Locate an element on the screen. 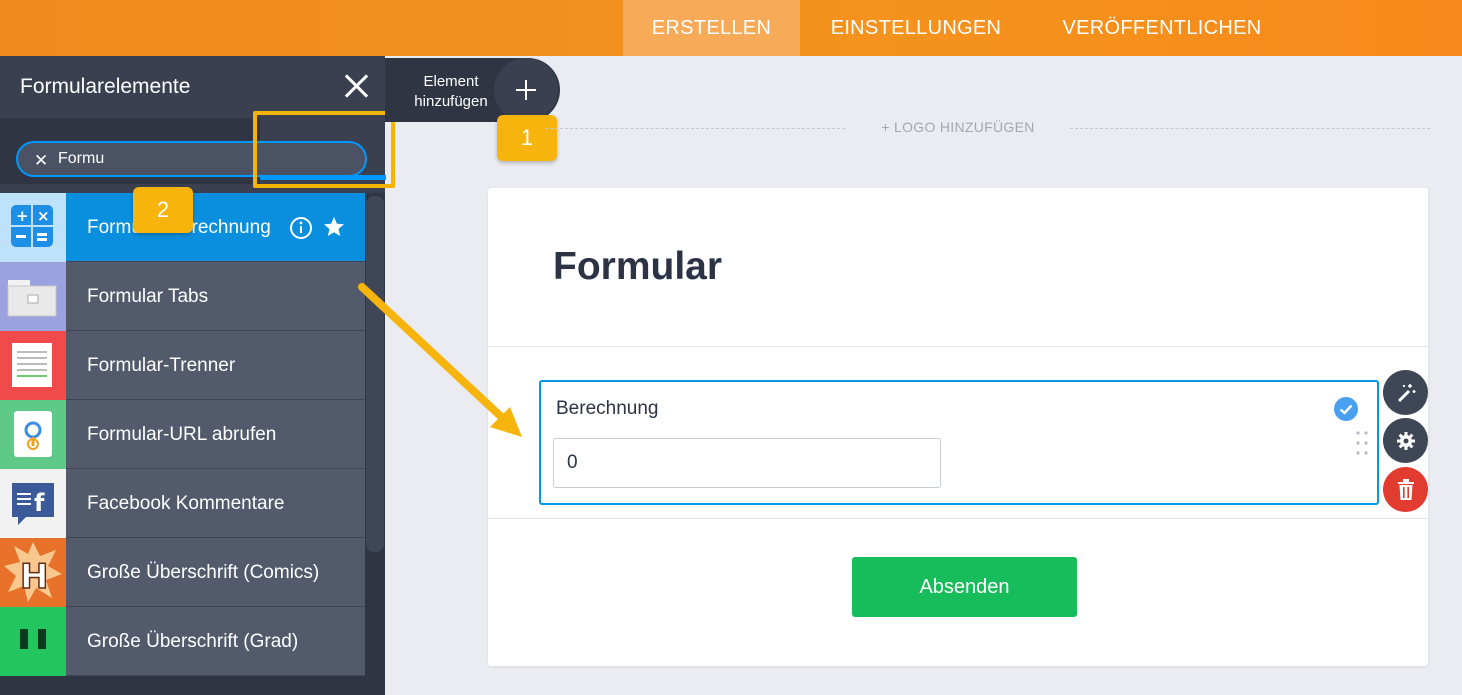 This screenshot has width=1462, height=695. list-item: f Facebook Kommentare is located at coordinates (182, 503).